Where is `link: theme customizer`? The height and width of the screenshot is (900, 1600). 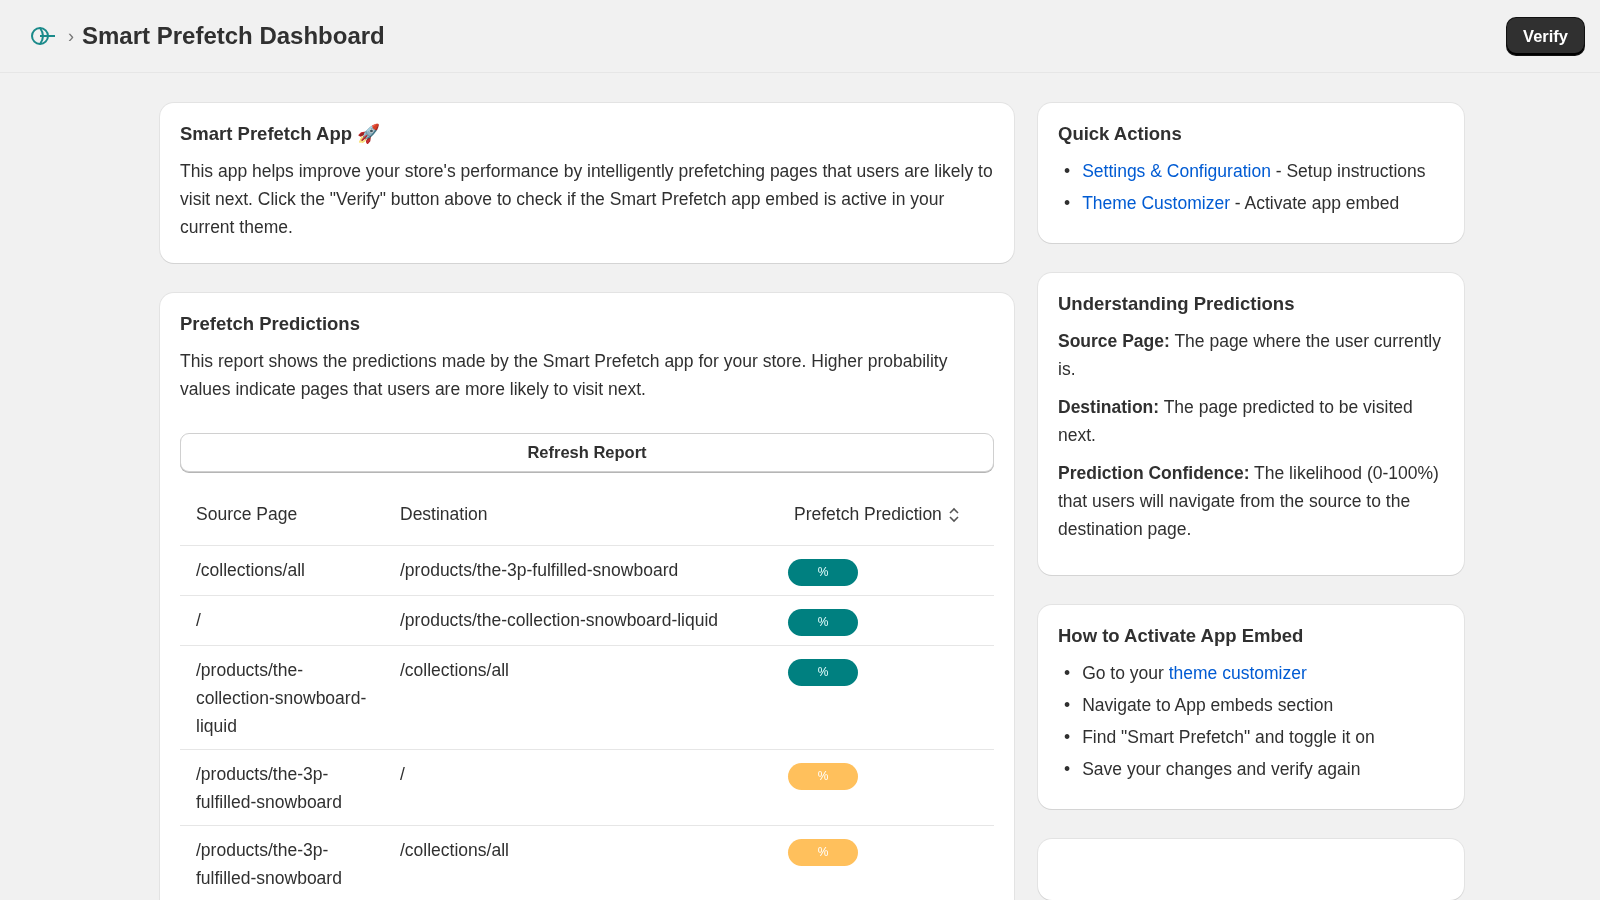 link: theme customizer is located at coordinates (1237, 673).